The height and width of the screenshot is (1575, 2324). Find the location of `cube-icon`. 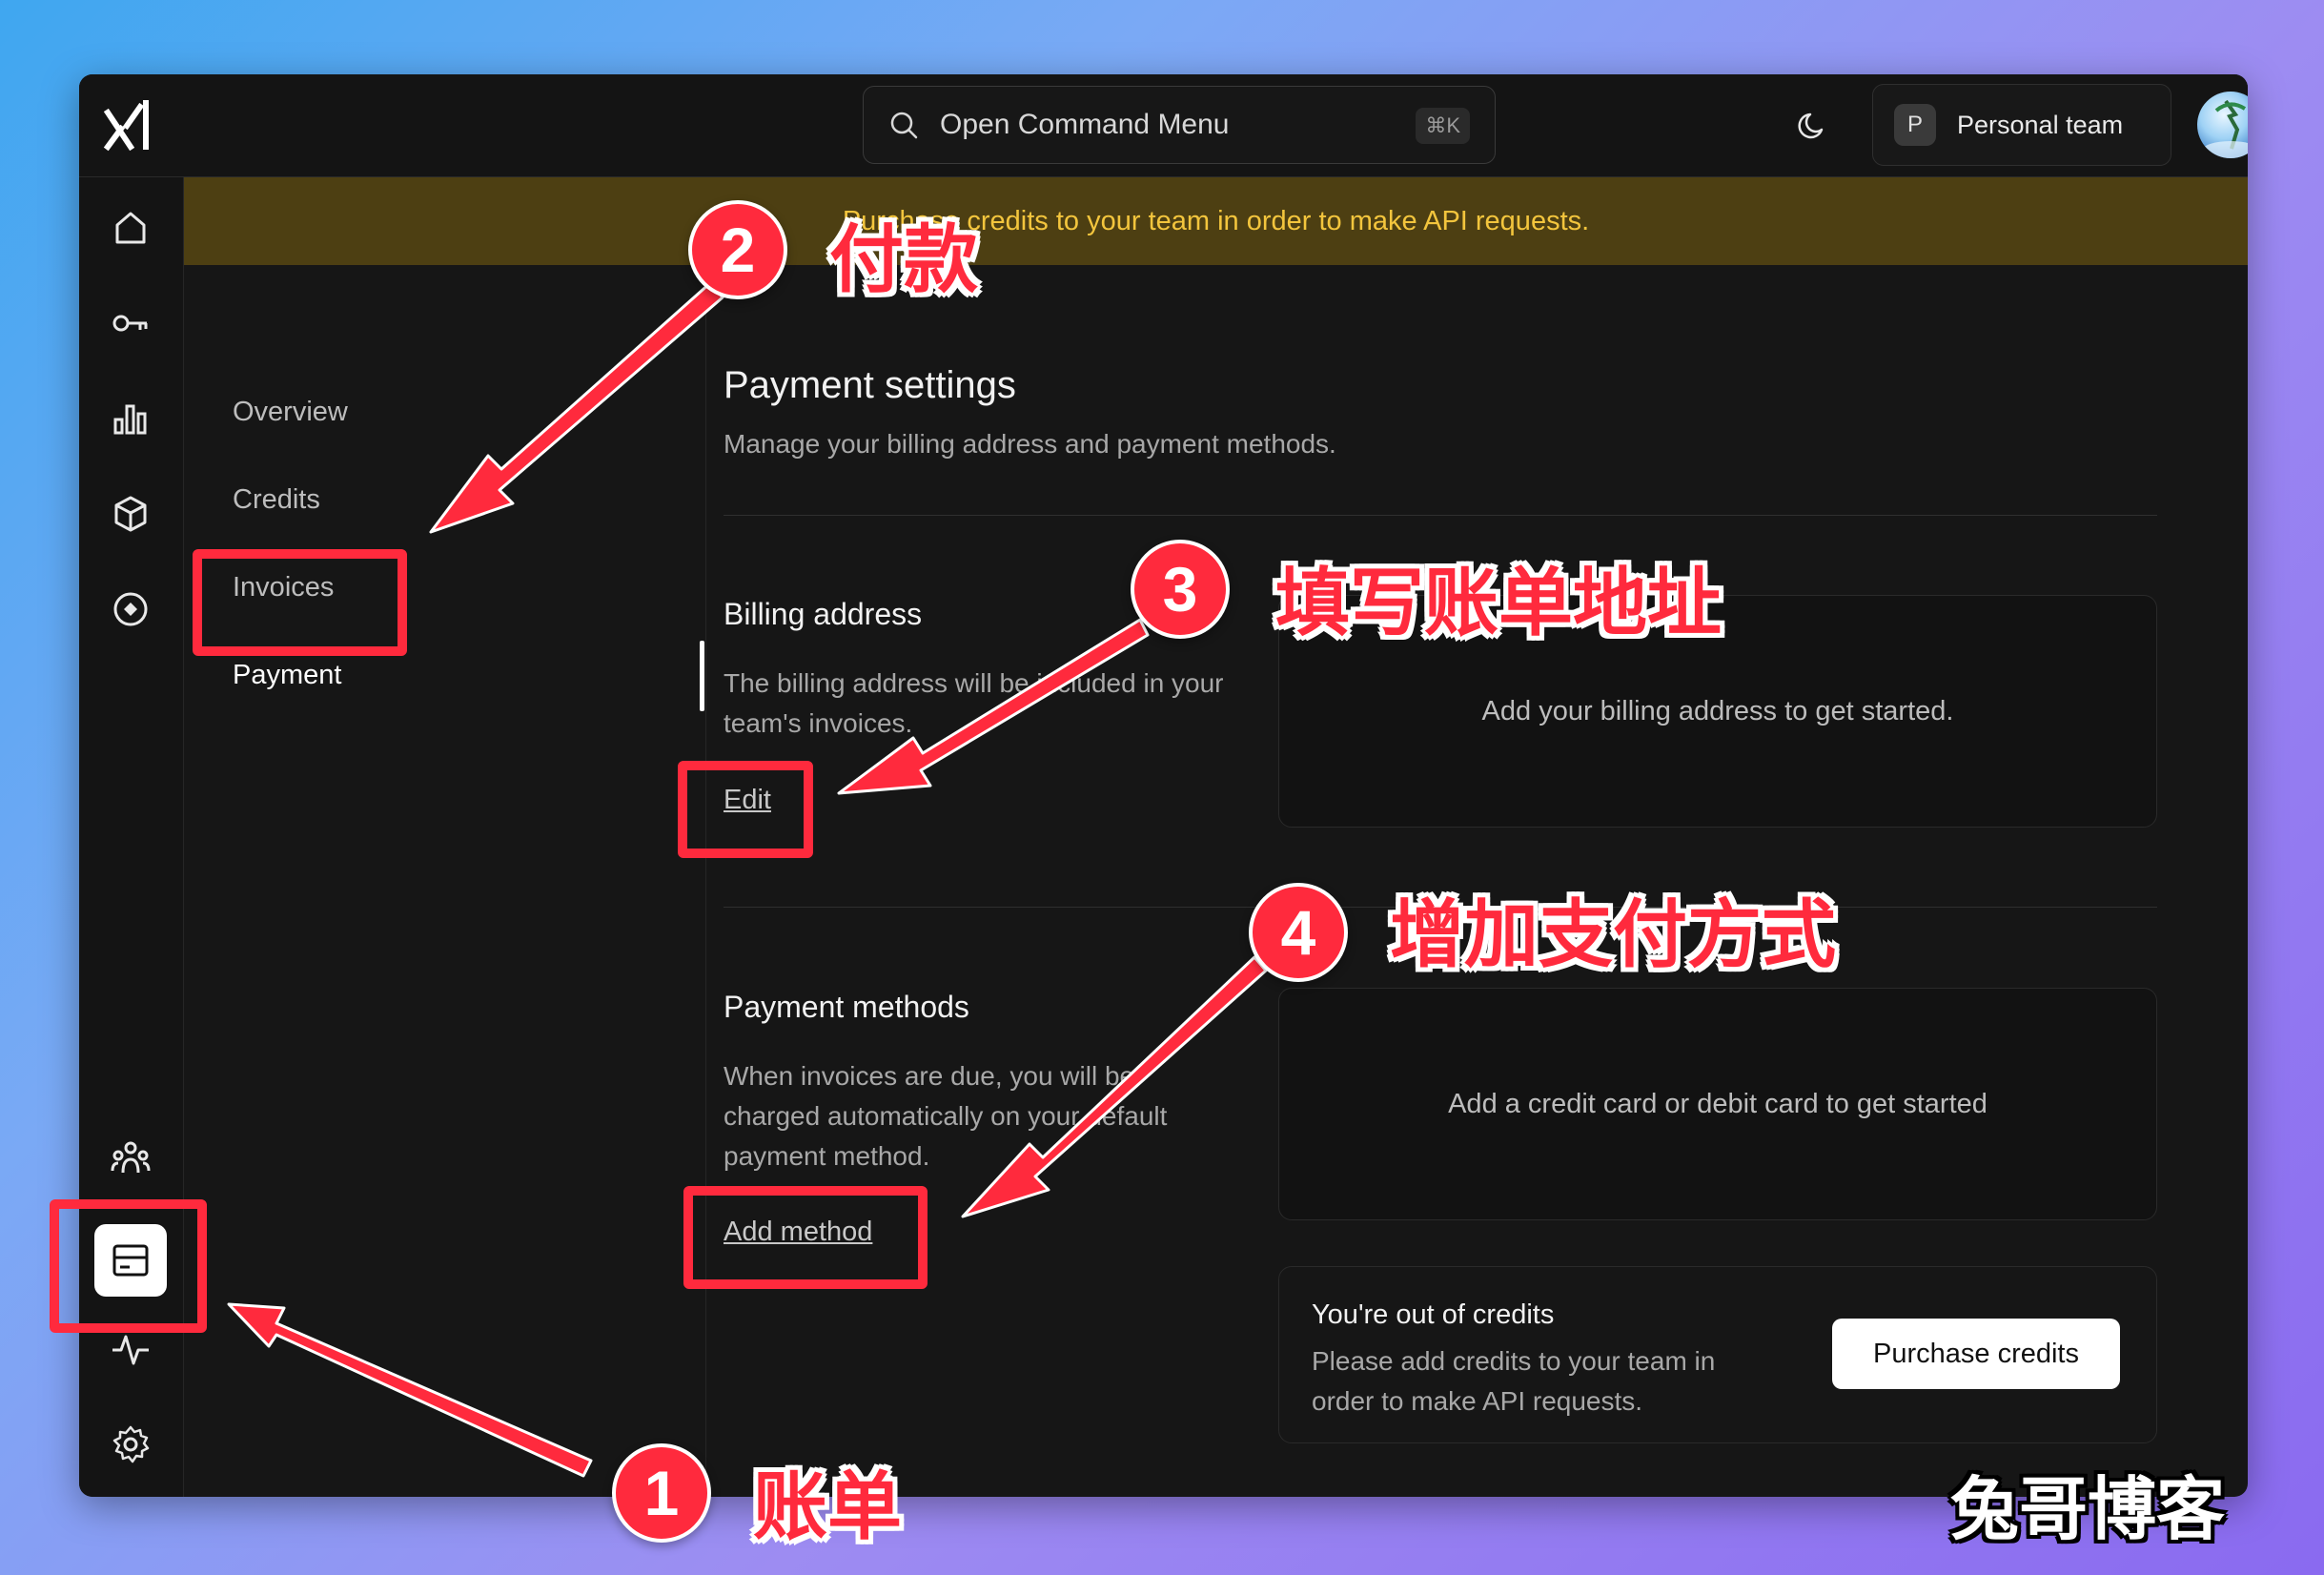

cube-icon is located at coordinates (131, 514).